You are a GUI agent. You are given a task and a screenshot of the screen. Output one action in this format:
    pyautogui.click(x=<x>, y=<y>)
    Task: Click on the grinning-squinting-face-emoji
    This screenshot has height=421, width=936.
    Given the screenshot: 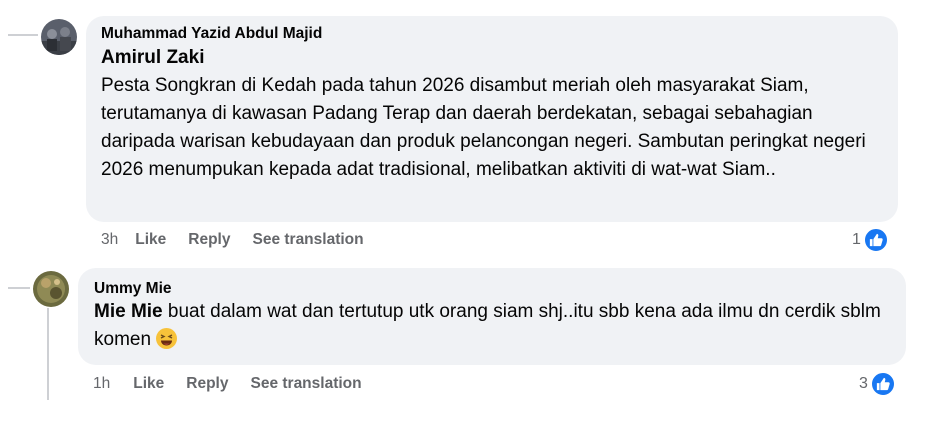 What is the action you would take?
    pyautogui.click(x=167, y=338)
    